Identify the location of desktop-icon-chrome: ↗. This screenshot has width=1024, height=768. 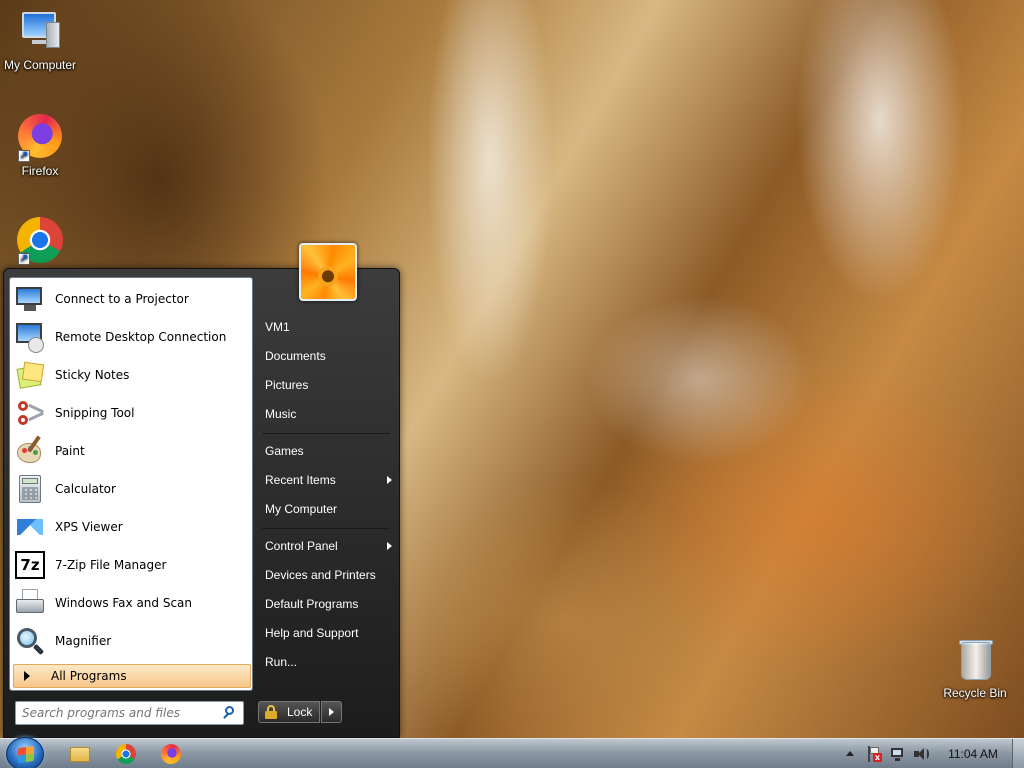
(40, 241).